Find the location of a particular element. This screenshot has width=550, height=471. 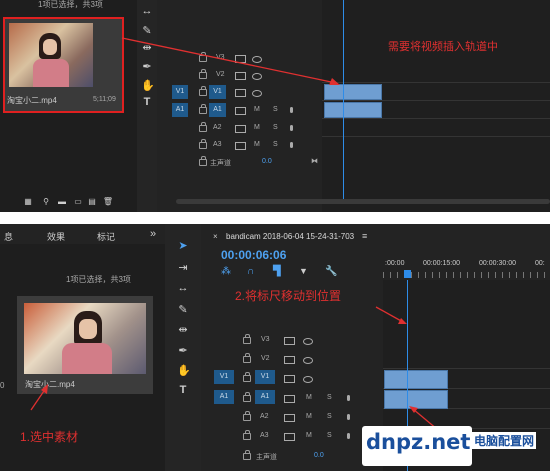

watermark-logo: dnpz.net is located at coordinates (417, 446).